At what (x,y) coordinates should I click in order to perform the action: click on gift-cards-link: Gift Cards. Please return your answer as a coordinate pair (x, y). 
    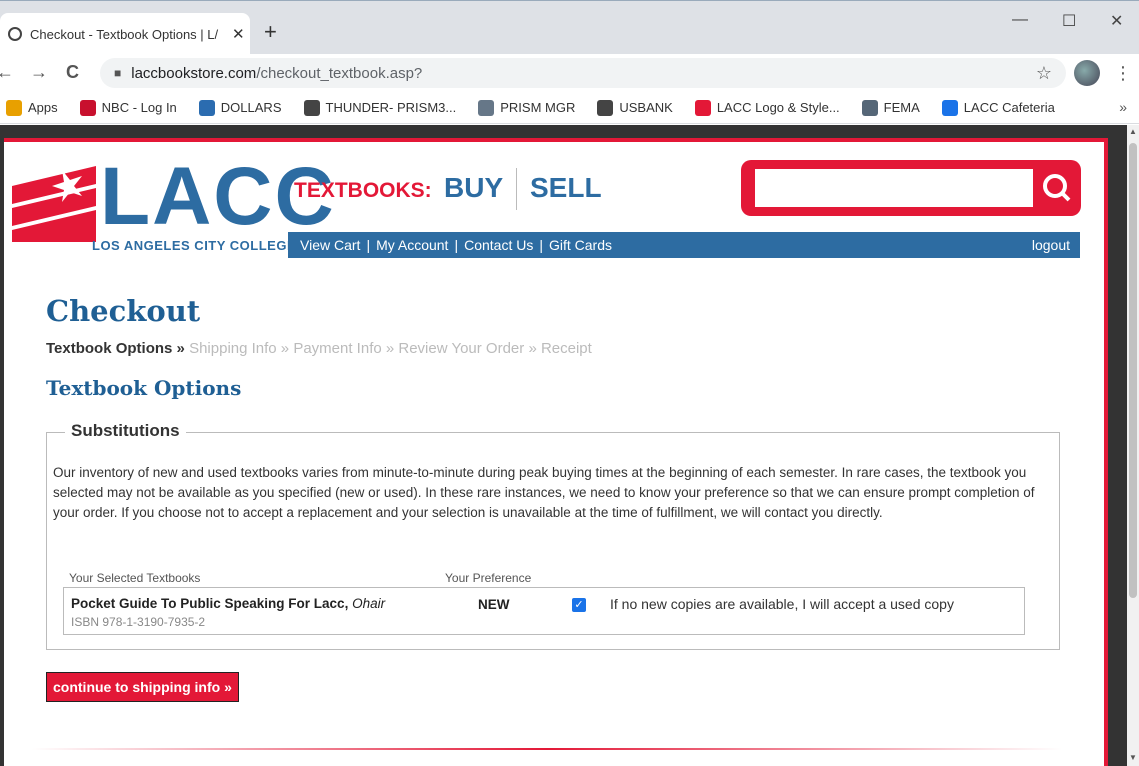
    Looking at the image, I should click on (580, 245).